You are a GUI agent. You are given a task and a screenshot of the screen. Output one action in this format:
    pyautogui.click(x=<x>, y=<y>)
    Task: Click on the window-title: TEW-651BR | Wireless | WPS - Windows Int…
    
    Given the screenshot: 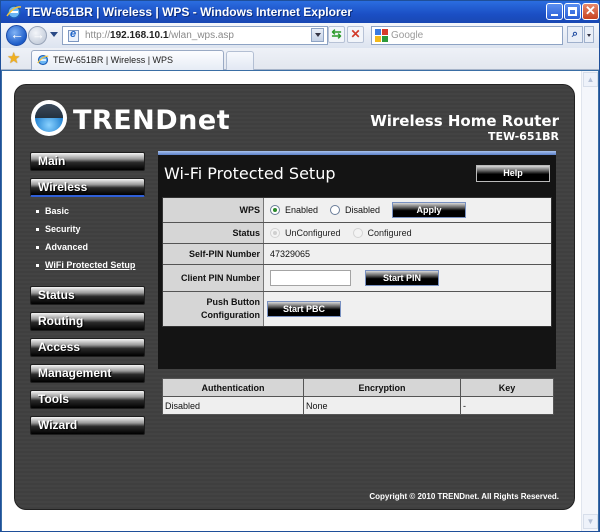 What is the action you would take?
    pyautogui.click(x=188, y=12)
    